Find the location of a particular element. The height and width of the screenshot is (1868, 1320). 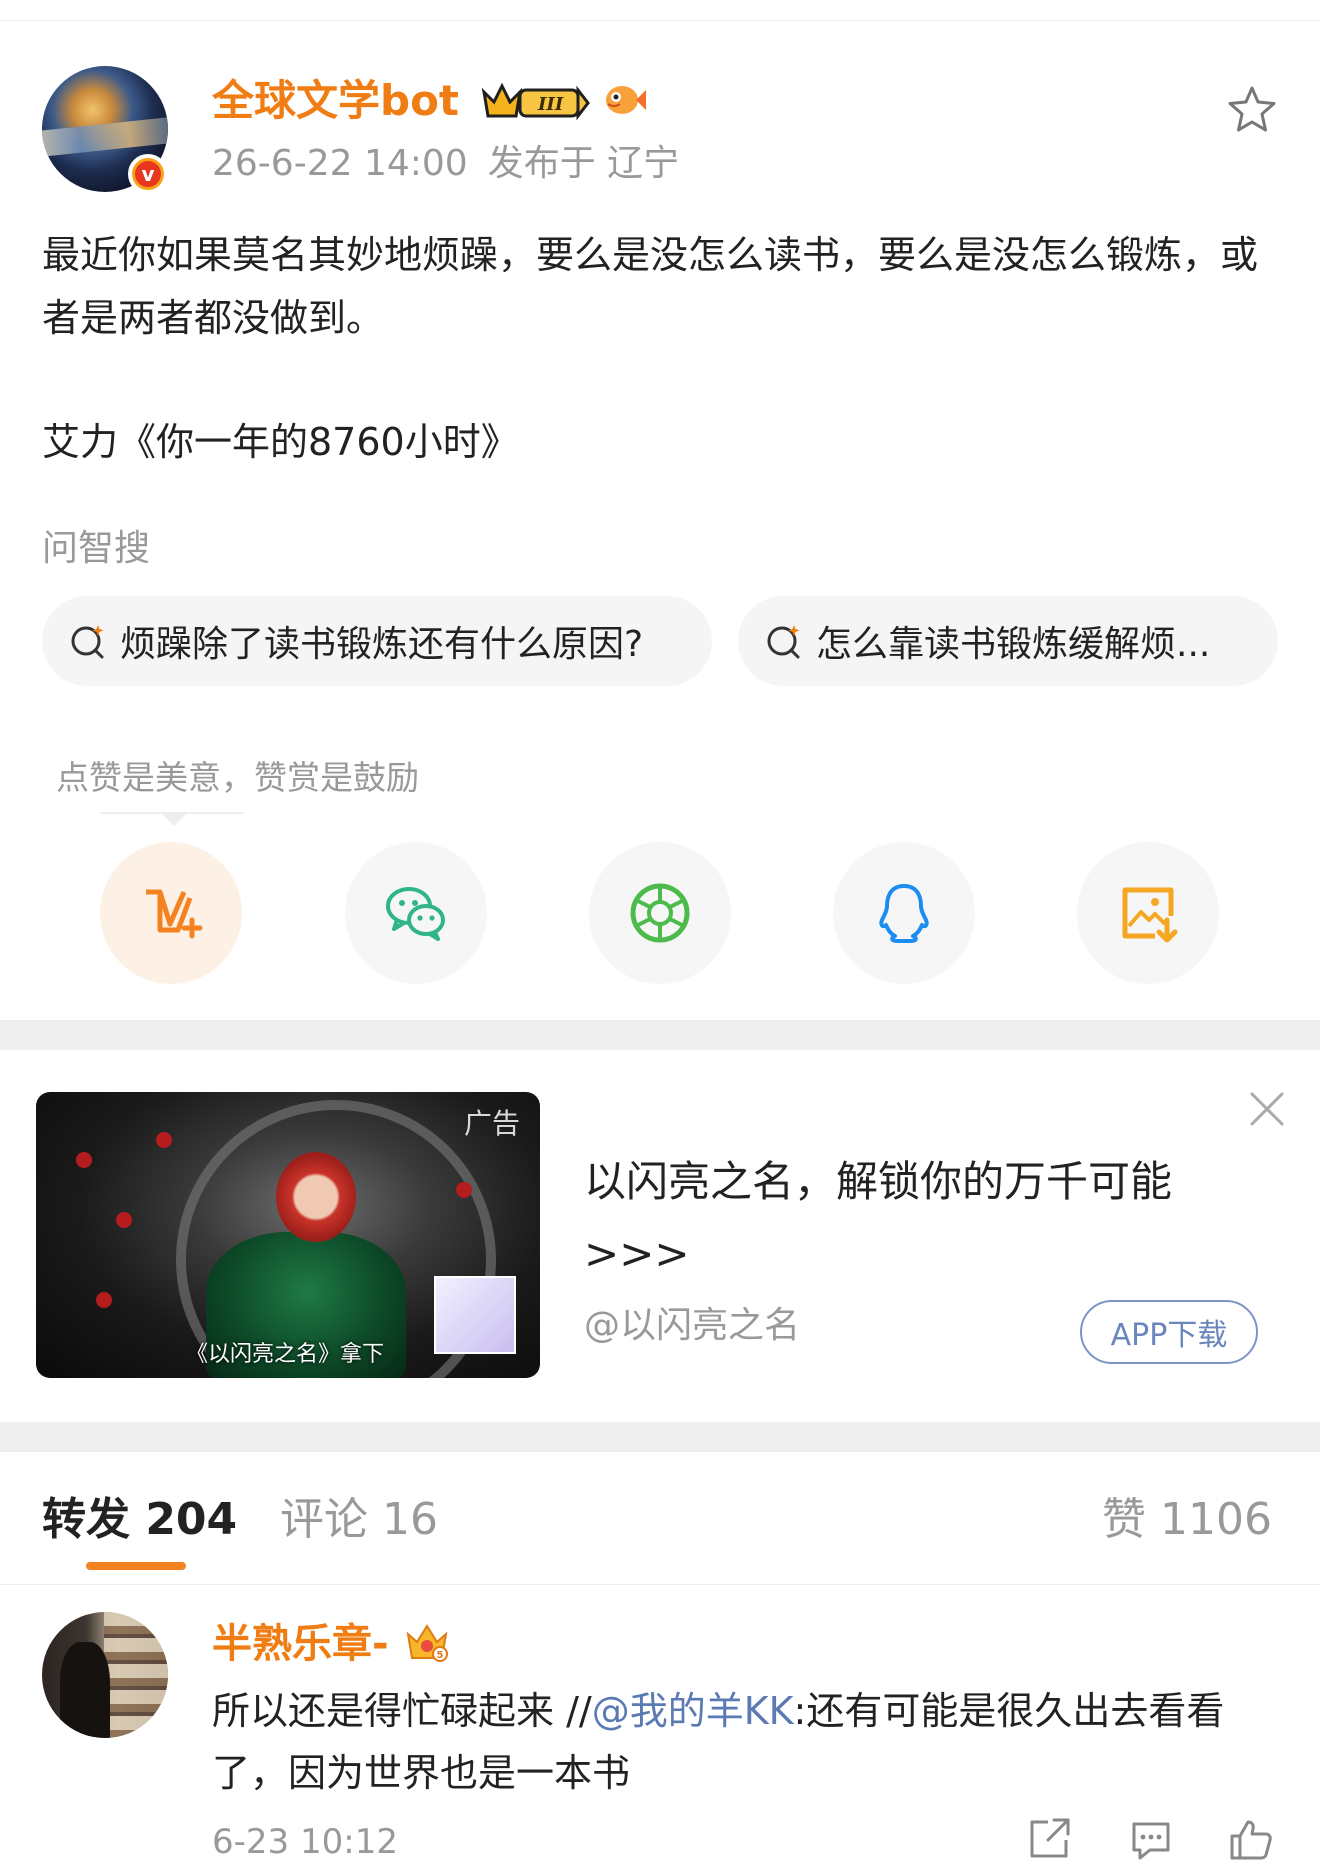

like-icon is located at coordinates (1251, 1839).